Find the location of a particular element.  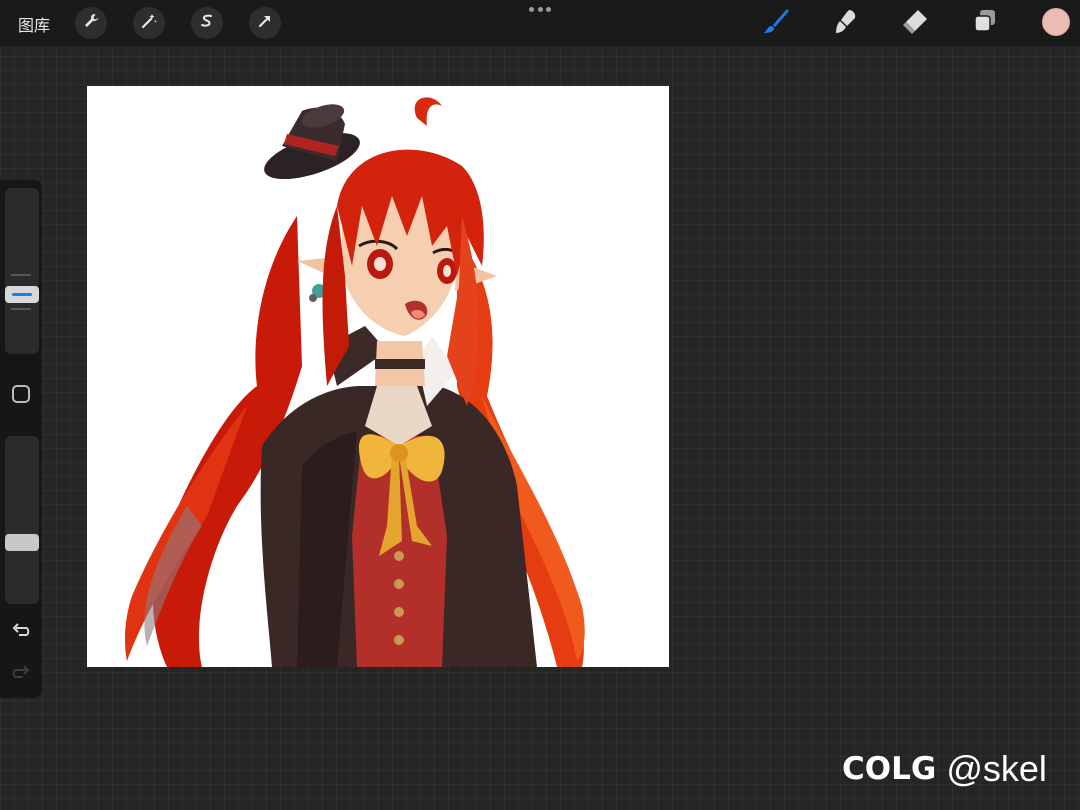

layers-button is located at coordinates (985, 23).